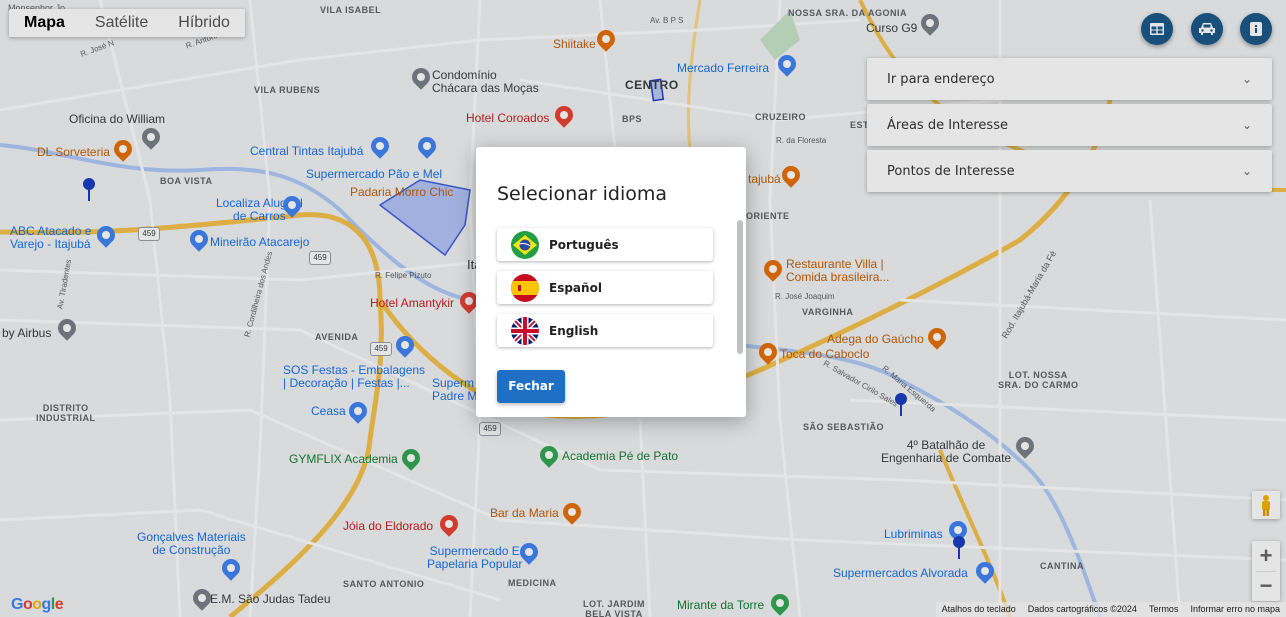 This screenshot has width=1286, height=617. What do you see at coordinates (525, 244) in the screenshot?
I see `brazil-flag-icon` at bounding box center [525, 244].